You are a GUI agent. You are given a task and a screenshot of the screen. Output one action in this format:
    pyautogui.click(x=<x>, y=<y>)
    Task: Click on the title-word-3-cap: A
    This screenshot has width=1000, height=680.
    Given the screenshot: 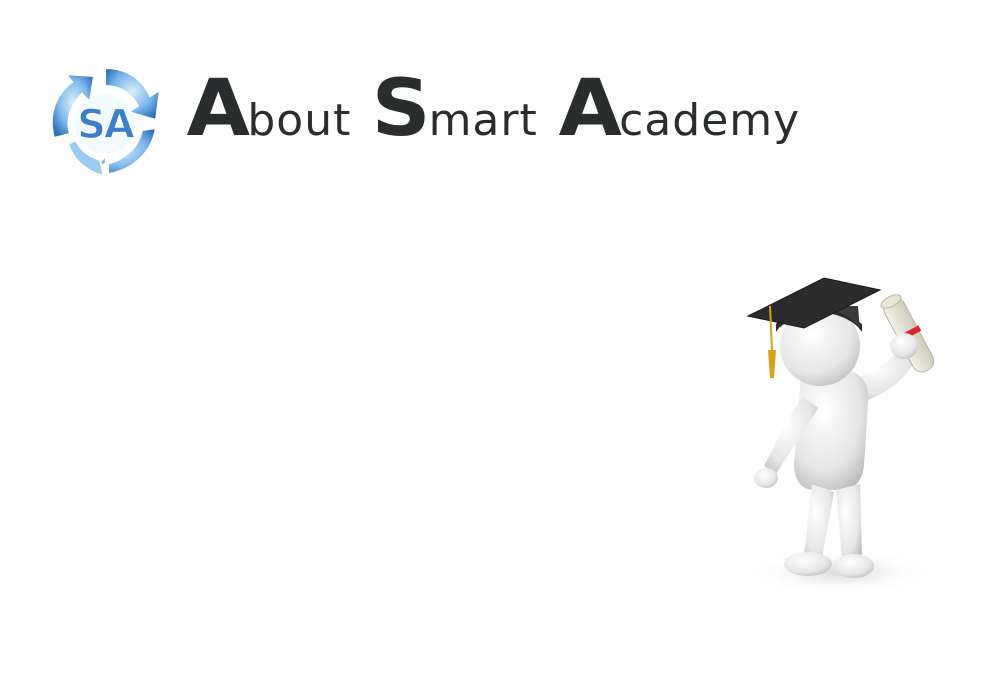 What is the action you would take?
    pyautogui.click(x=589, y=109)
    